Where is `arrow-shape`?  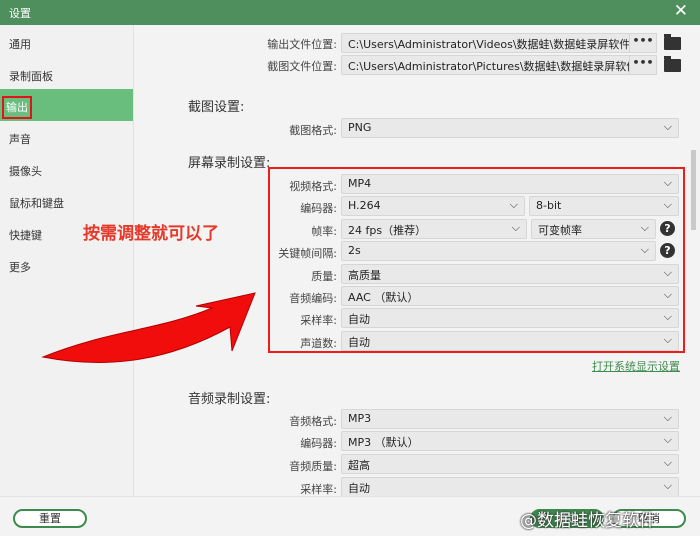 arrow-shape is located at coordinates (148, 327).